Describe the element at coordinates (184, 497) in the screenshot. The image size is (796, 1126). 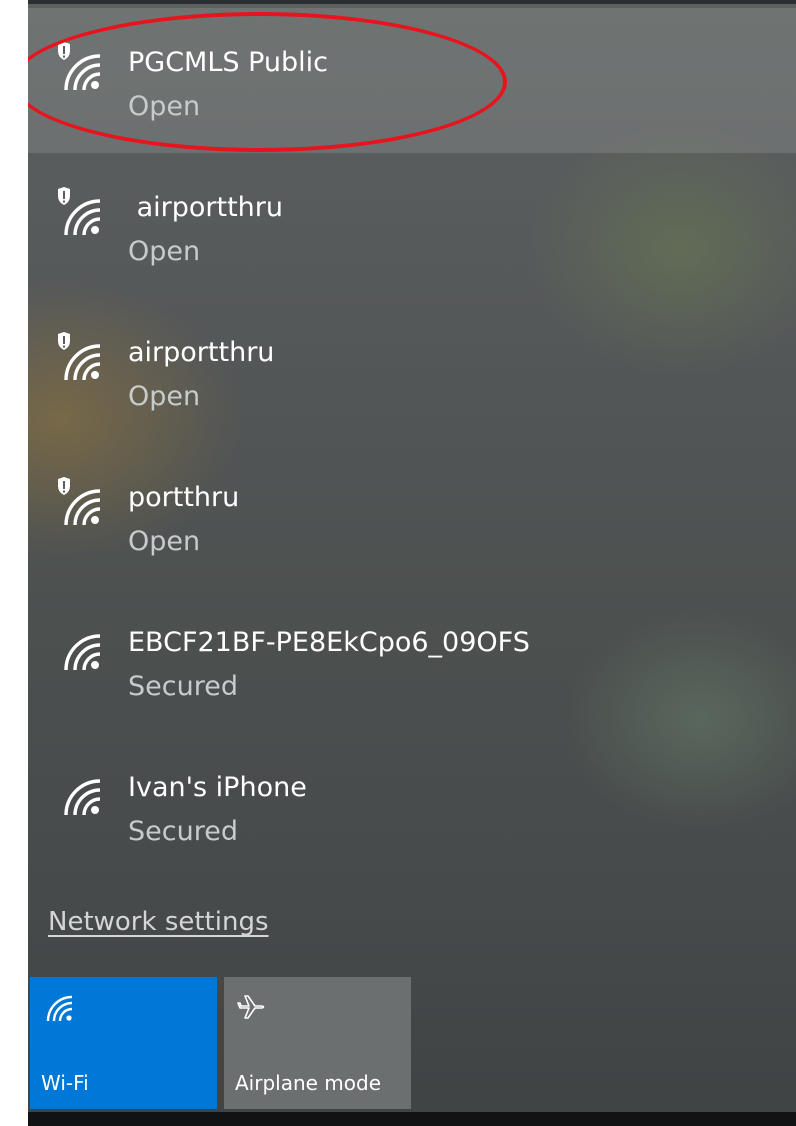
I see `network-name: portthru` at that location.